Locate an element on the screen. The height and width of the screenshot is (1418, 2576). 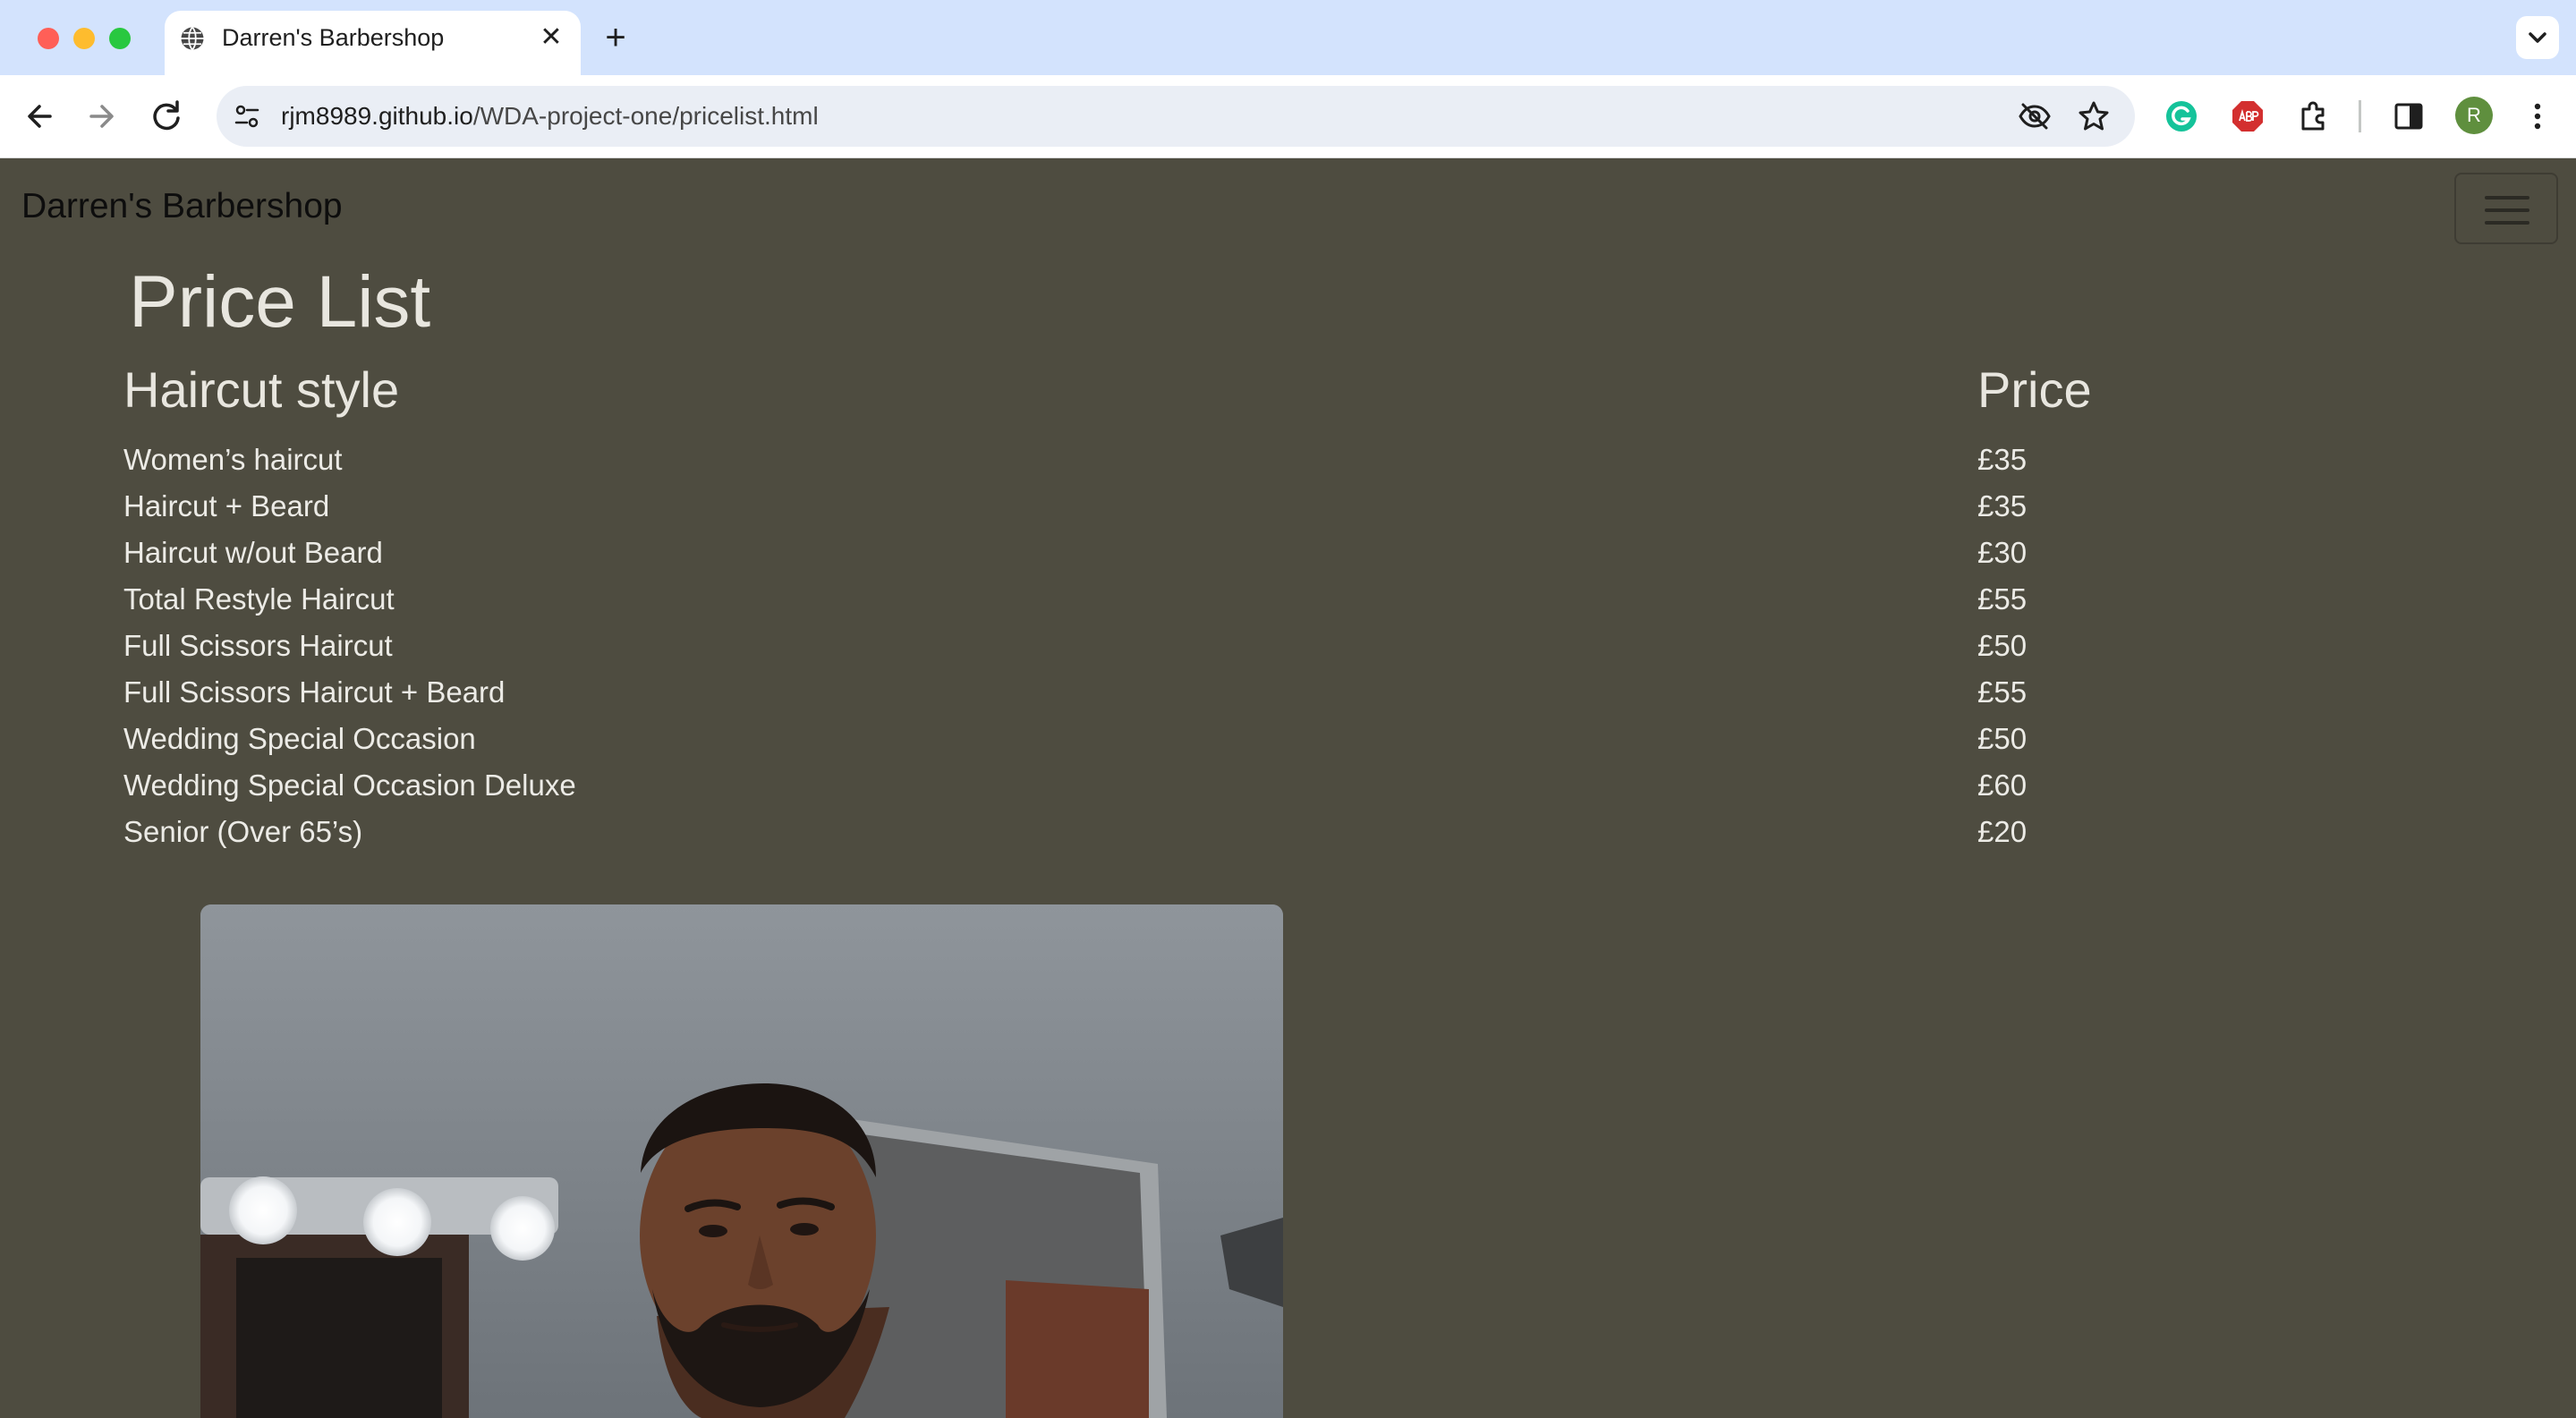
price-cell: £20 is located at coordinates (2002, 831).